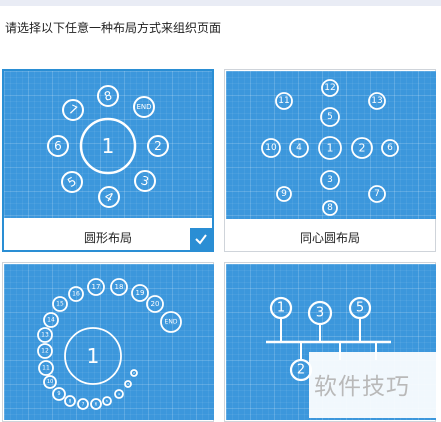 This screenshot has width=441, height=422. I want to click on svg-text: 15, so click(60, 304).